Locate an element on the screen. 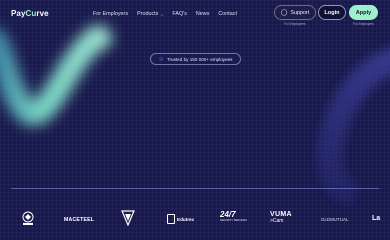  support-button: ◯ Support is located at coordinates (295, 12).